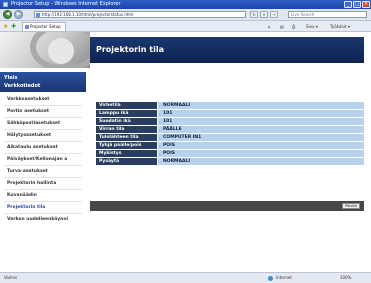  What do you see at coordinates (351, 206) in the screenshot?
I see `refresh-button: Päivitä` at bounding box center [351, 206].